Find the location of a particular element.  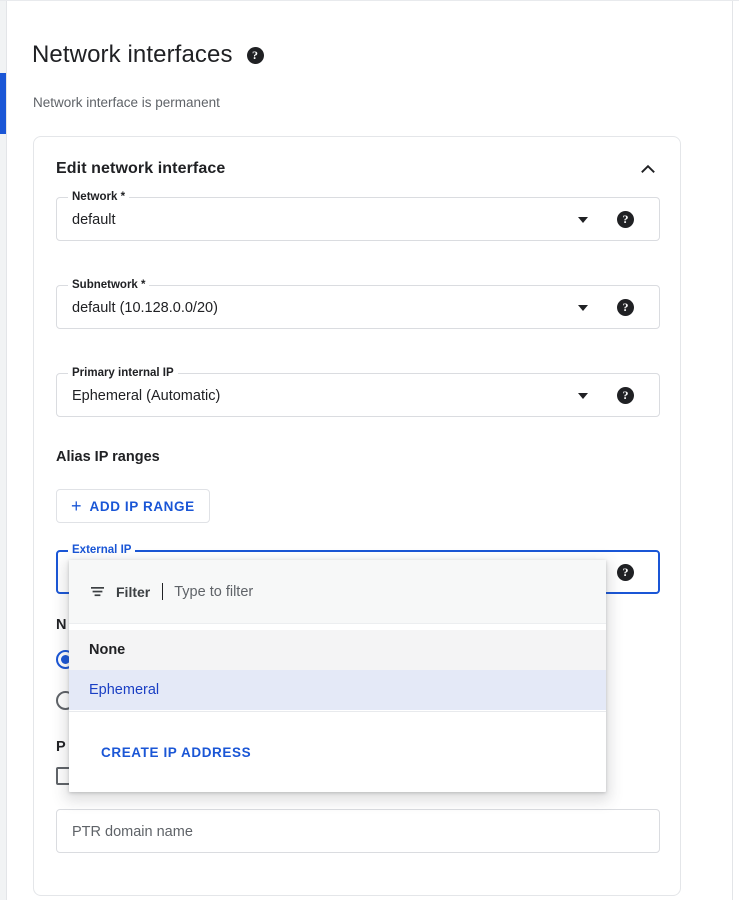

create-ip-address-label: CREATE IP ADDRESS is located at coordinates (176, 752).